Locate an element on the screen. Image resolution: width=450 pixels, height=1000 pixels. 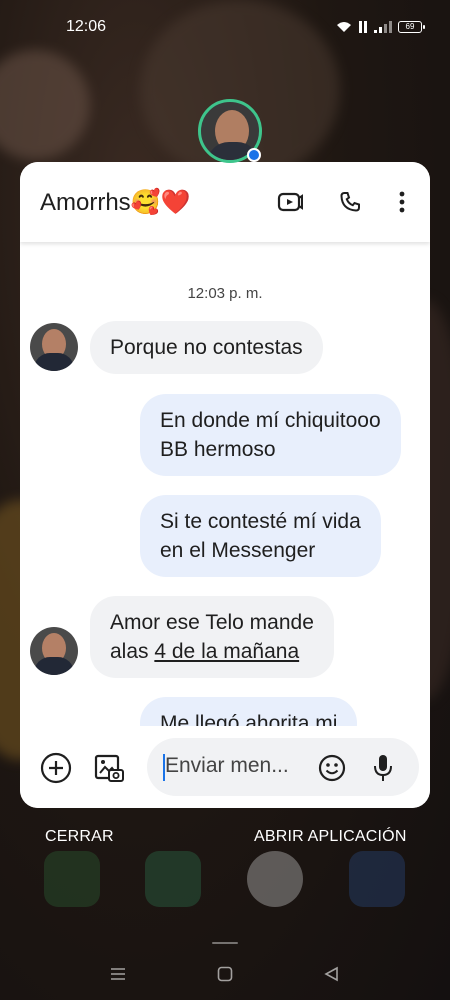
add-attachment-button is located at coordinates (56, 768).